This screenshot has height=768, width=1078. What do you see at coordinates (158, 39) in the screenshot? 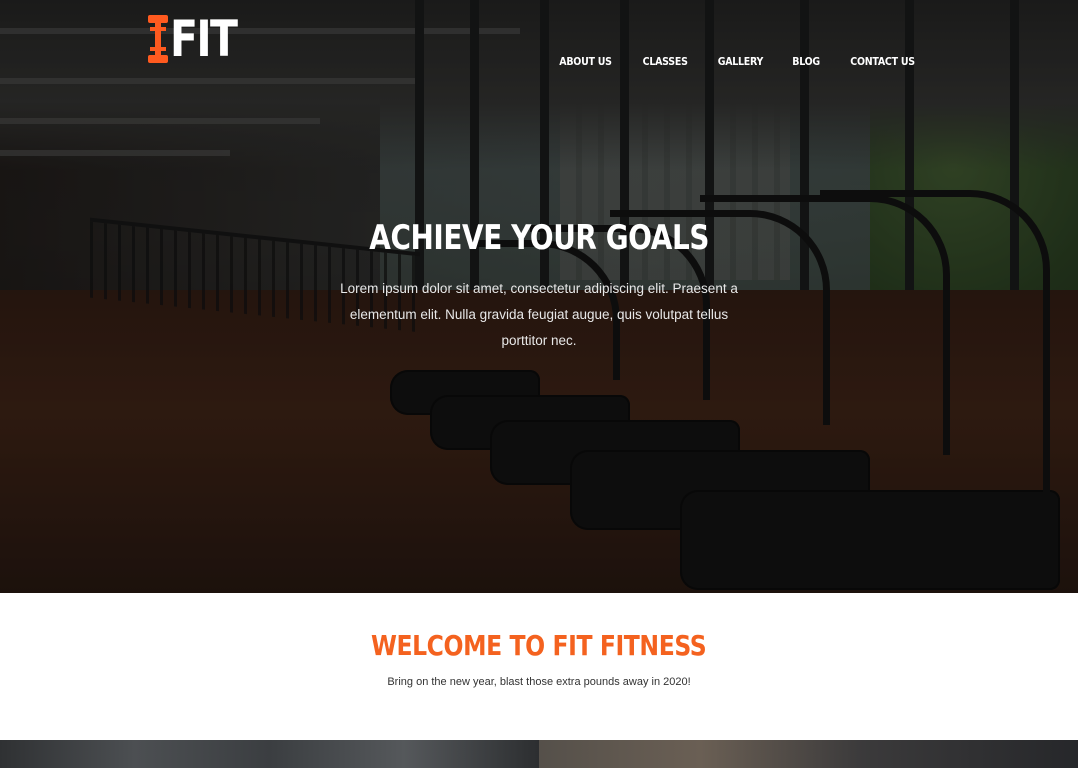
I see `dumbbell-icon` at bounding box center [158, 39].